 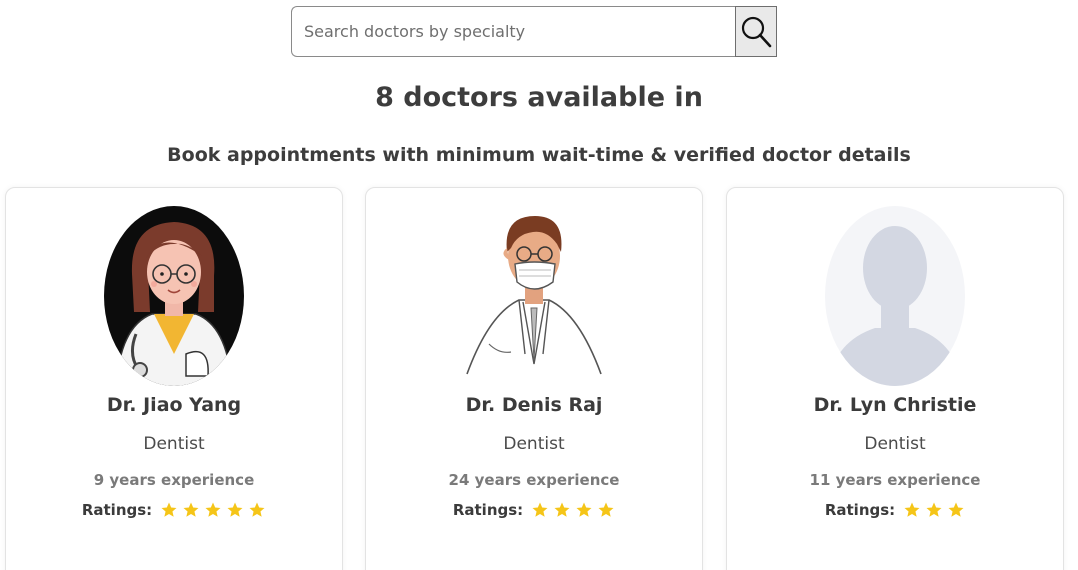 I want to click on female-doctor-illustration, so click(x=174, y=296).